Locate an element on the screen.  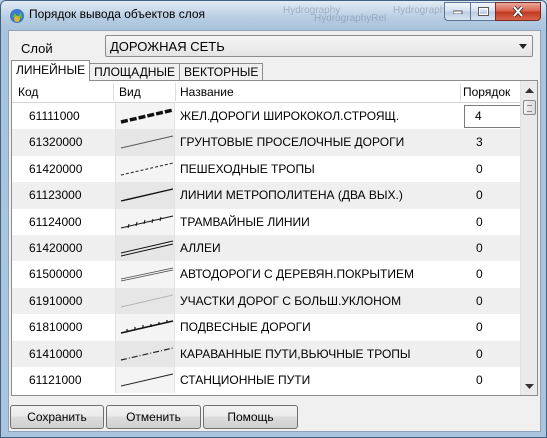
row-name: ГРУНТОВЫЕ ПРОСЕЛОЧНЫЕ ДОРОГИ is located at coordinates (292, 142).